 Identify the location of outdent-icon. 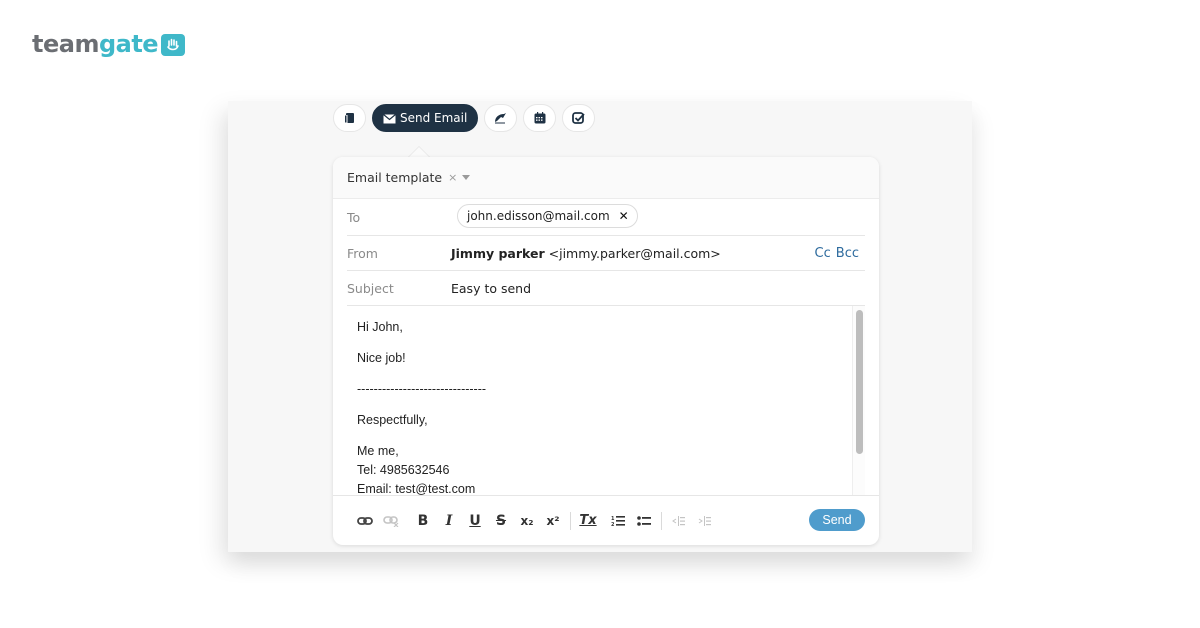
(679, 521).